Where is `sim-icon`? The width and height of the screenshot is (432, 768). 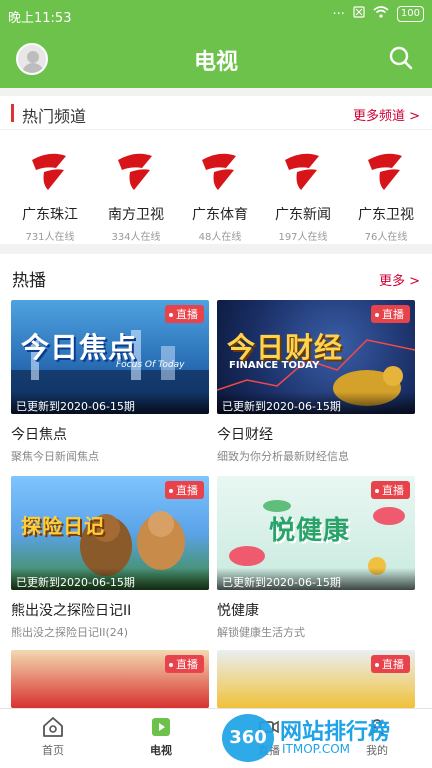 sim-icon is located at coordinates (359, 14).